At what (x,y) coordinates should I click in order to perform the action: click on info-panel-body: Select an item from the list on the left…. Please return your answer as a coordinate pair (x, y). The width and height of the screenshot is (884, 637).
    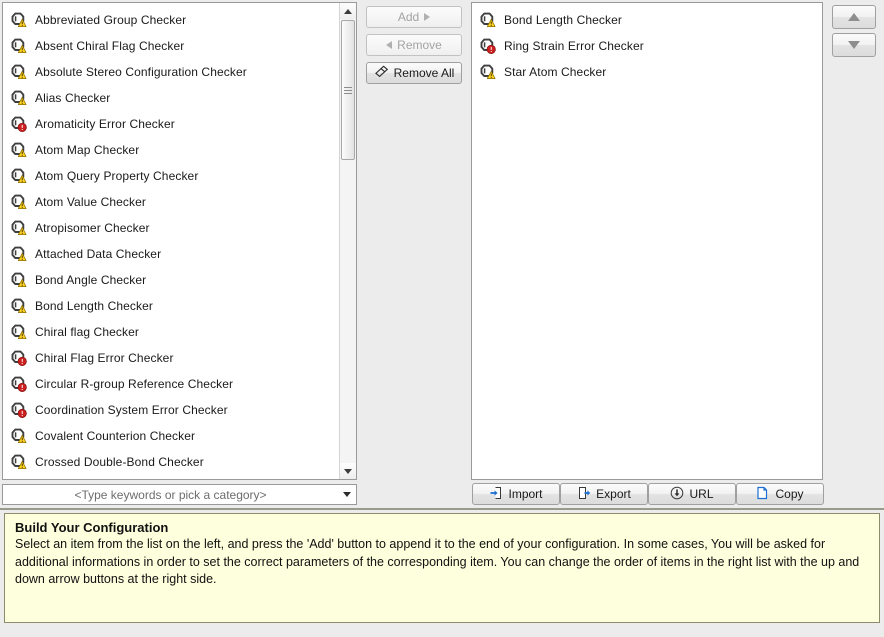
    Looking at the image, I should click on (437, 561).